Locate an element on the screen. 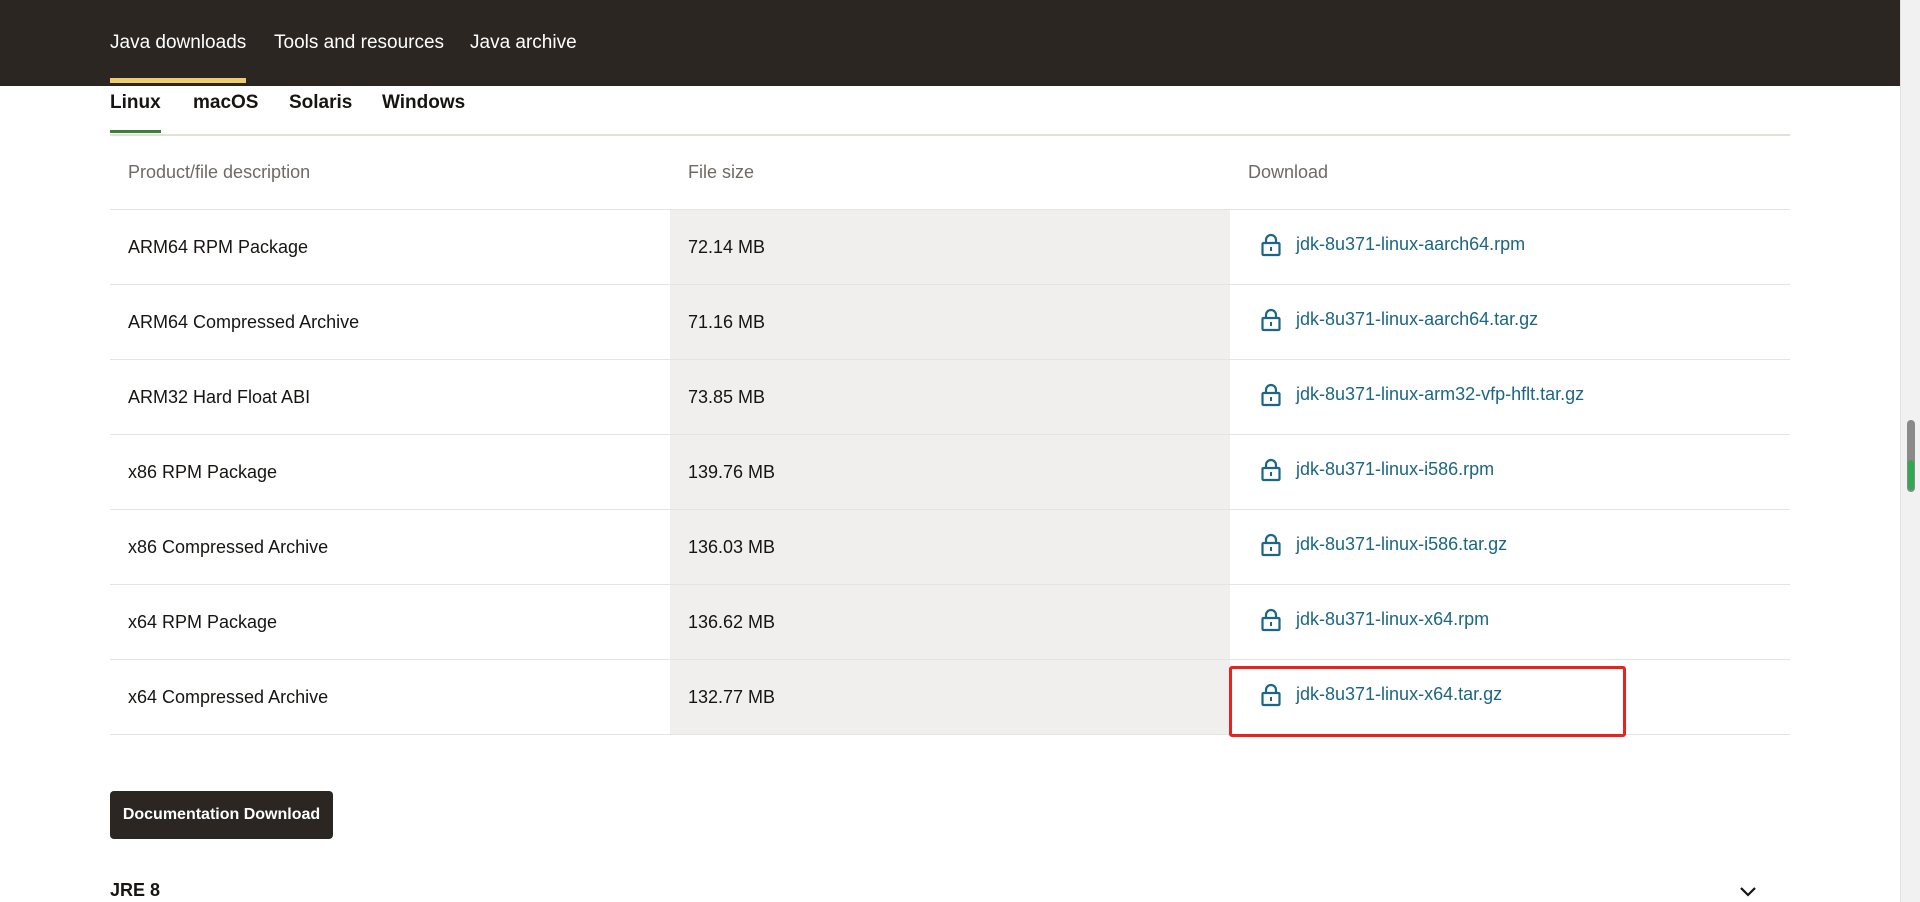  file-description: ARM64 Compressed Archive is located at coordinates (390, 322).